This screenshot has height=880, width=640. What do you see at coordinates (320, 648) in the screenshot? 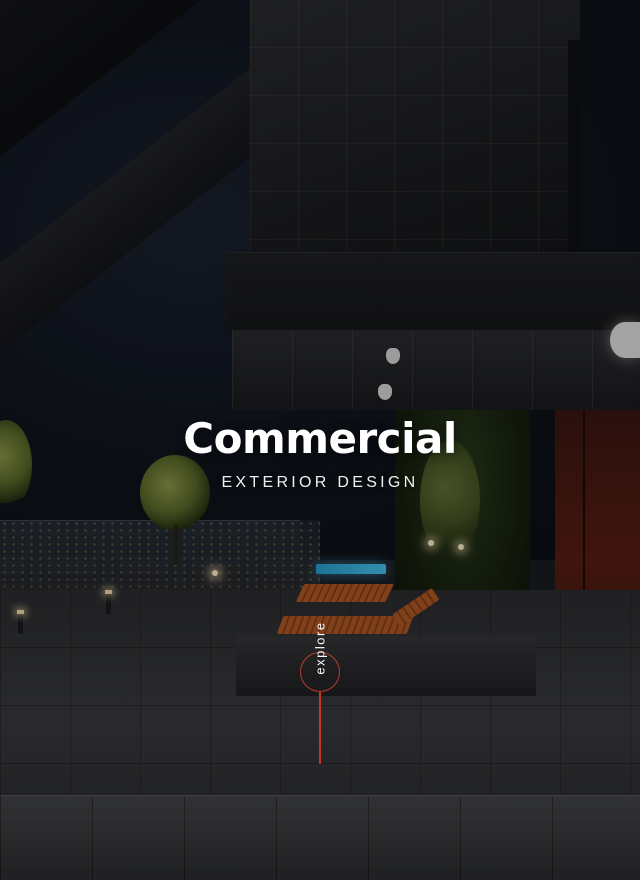
I see `explore-label: explore` at bounding box center [320, 648].